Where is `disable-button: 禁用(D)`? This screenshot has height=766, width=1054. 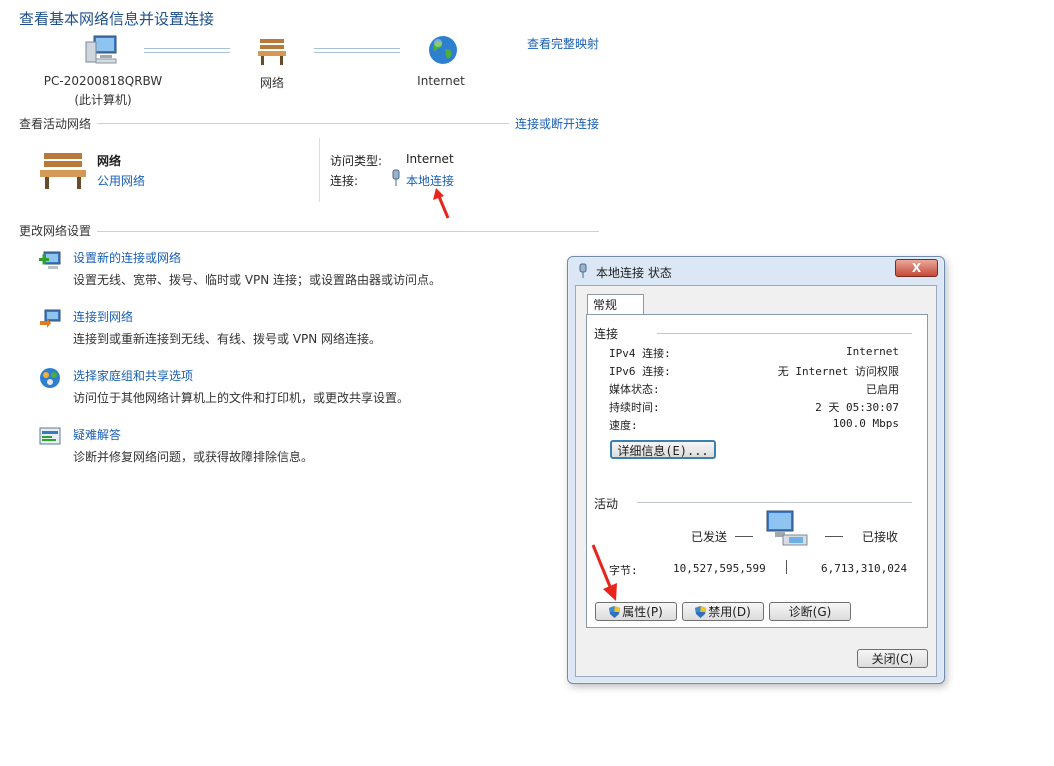
disable-button: 禁用(D) is located at coordinates (723, 611).